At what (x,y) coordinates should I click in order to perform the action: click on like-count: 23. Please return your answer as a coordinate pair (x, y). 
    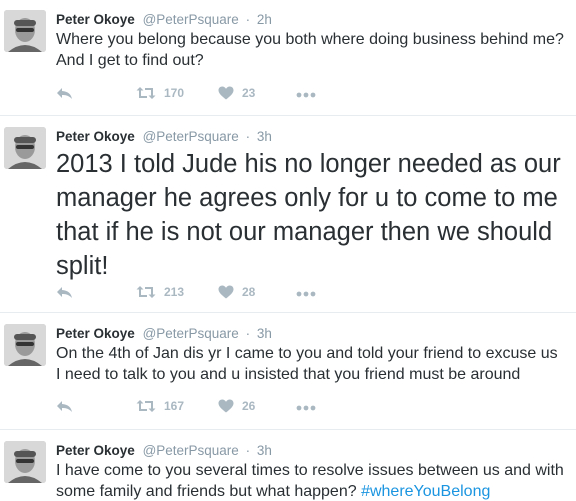
    Looking at the image, I should click on (249, 93).